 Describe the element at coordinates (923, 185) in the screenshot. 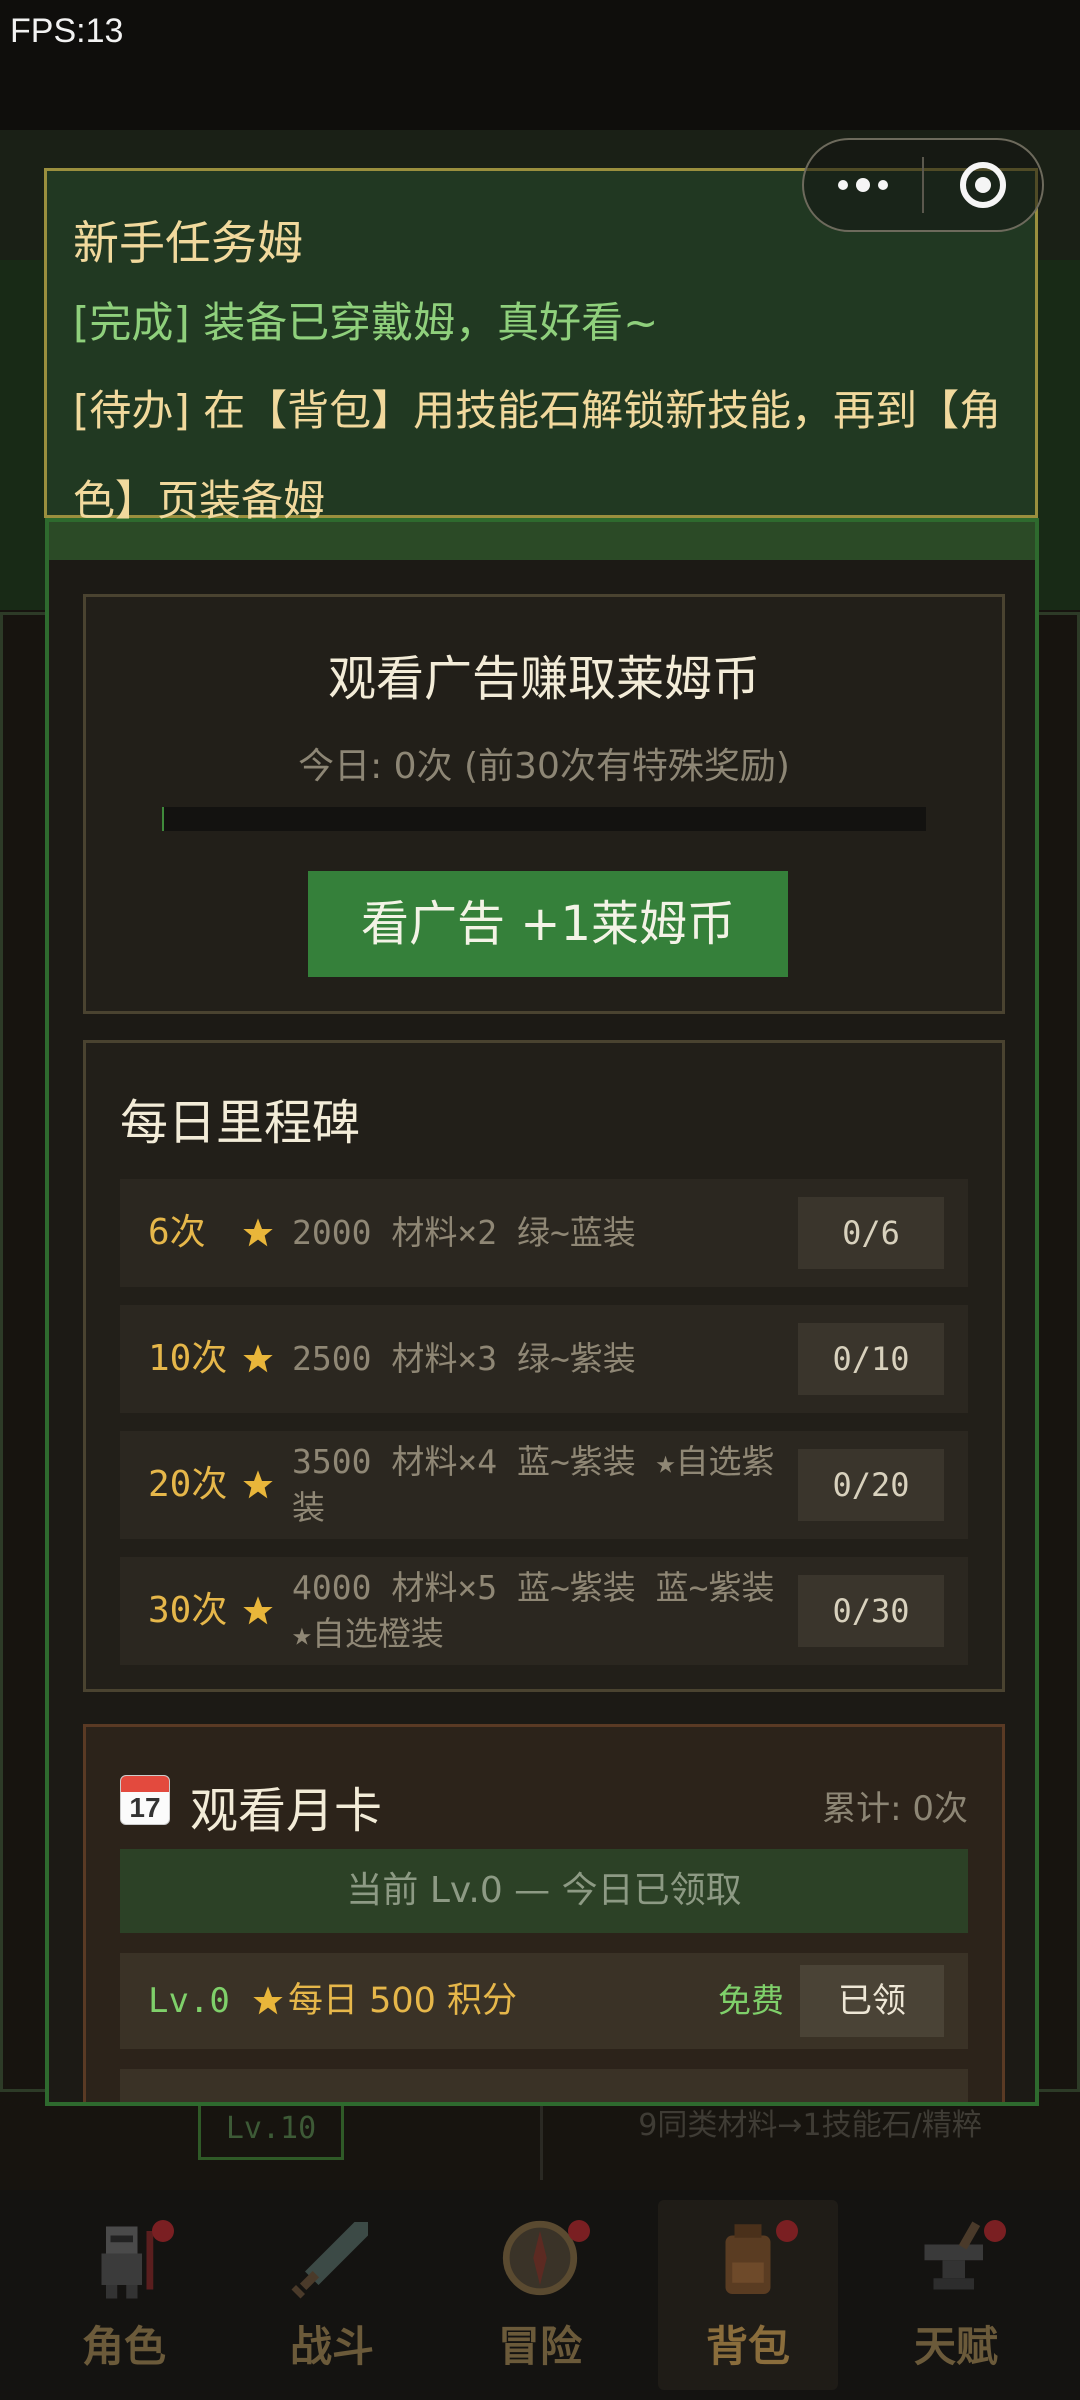

I see `capsule-menu` at that location.